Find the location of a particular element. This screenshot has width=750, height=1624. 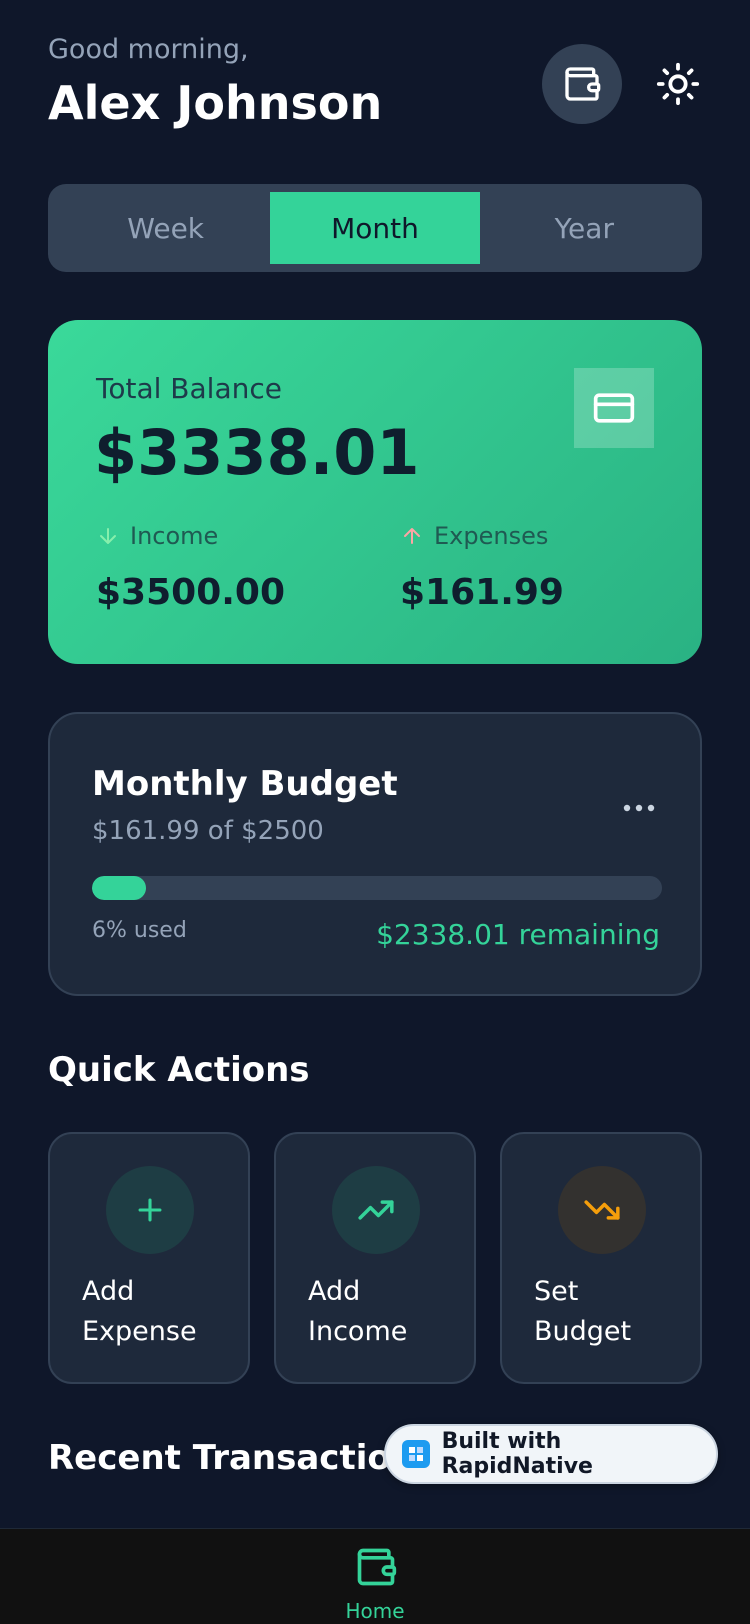

wallet-button is located at coordinates (582, 84).